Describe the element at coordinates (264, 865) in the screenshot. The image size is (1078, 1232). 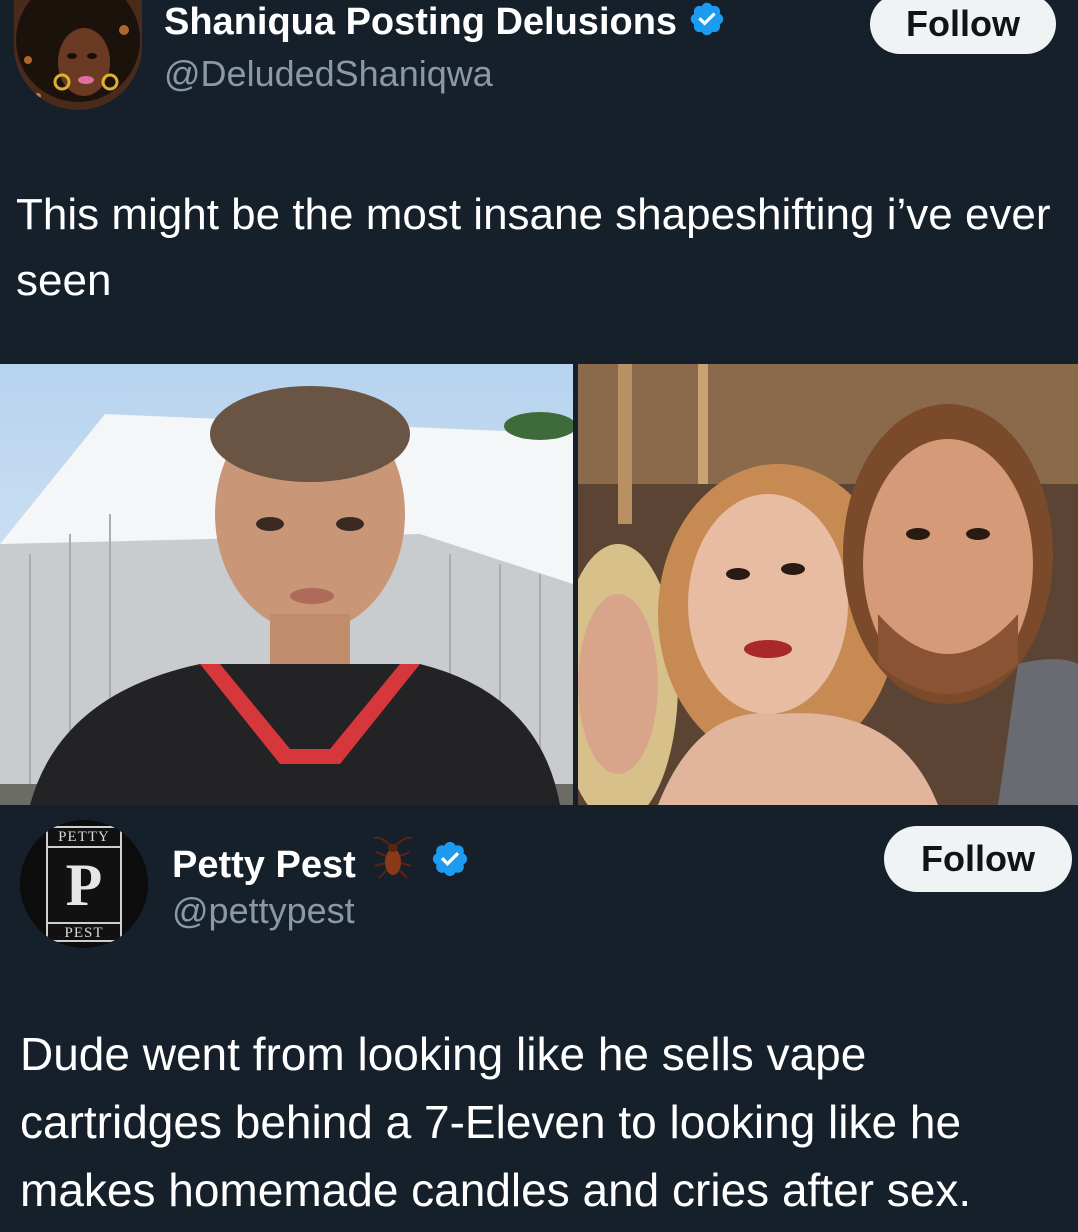
I see `display-name-text: Petty Pest` at that location.